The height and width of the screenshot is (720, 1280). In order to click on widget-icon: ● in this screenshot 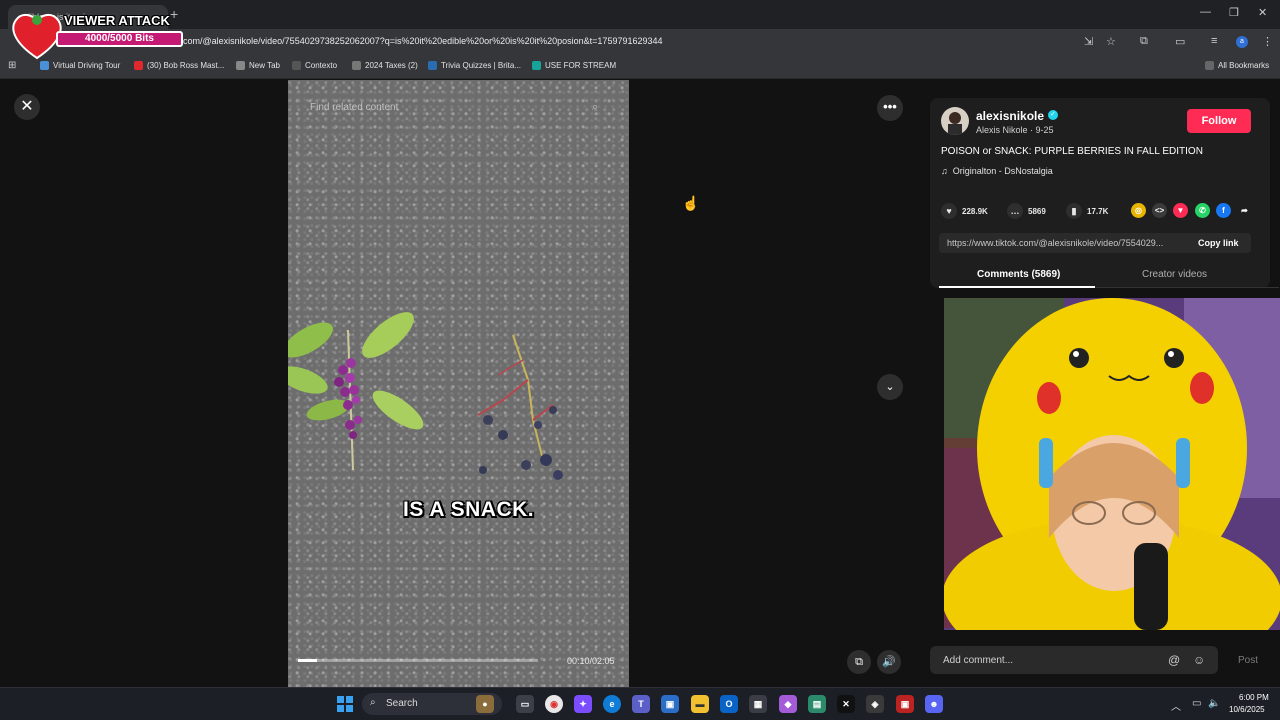, I will do `click(485, 704)`.